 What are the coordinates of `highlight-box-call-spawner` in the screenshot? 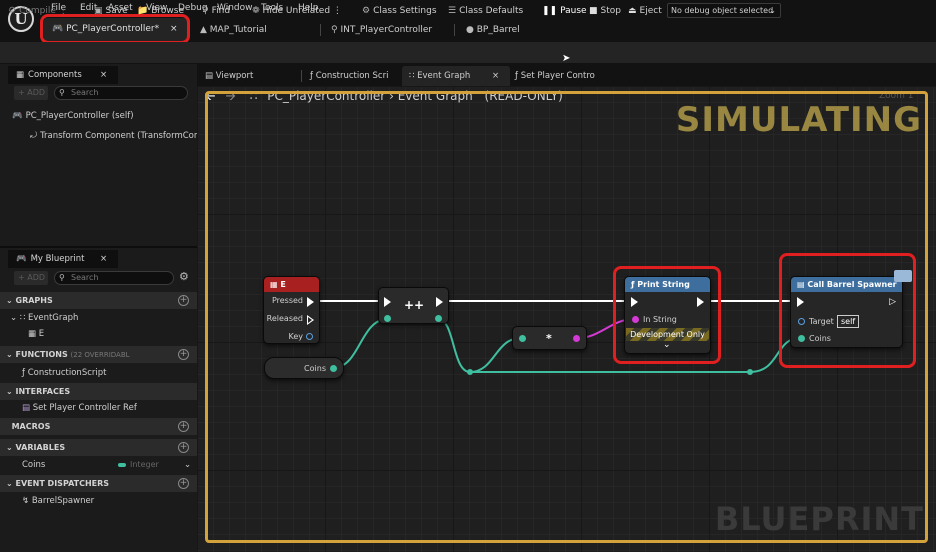 It's located at (847, 310).